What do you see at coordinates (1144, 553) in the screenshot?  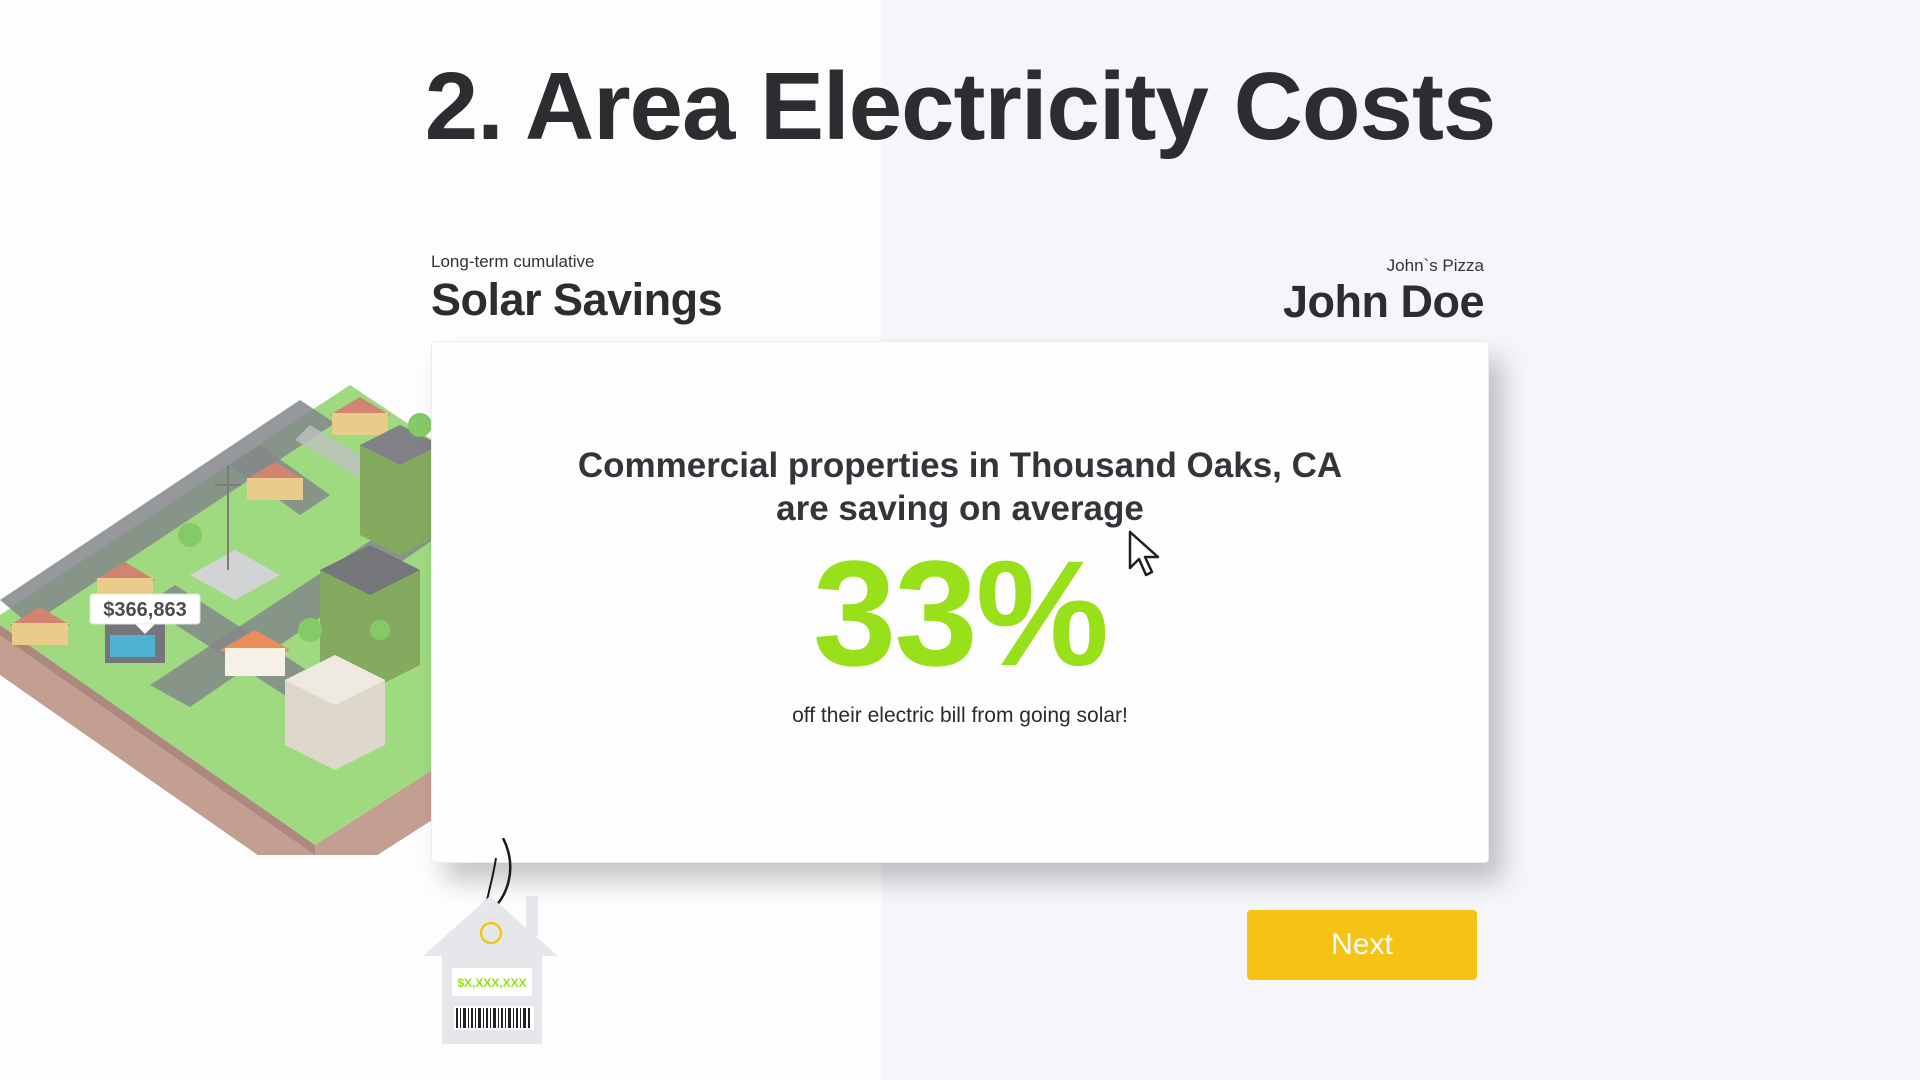 I see `mouse-cursor-icon` at bounding box center [1144, 553].